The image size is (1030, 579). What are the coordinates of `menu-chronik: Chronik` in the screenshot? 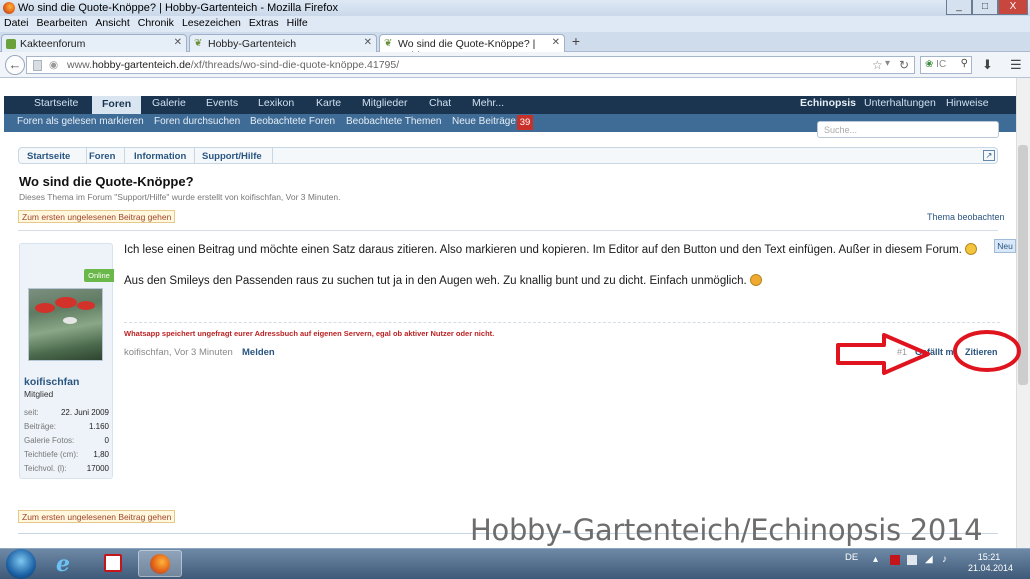 It's located at (156, 23).